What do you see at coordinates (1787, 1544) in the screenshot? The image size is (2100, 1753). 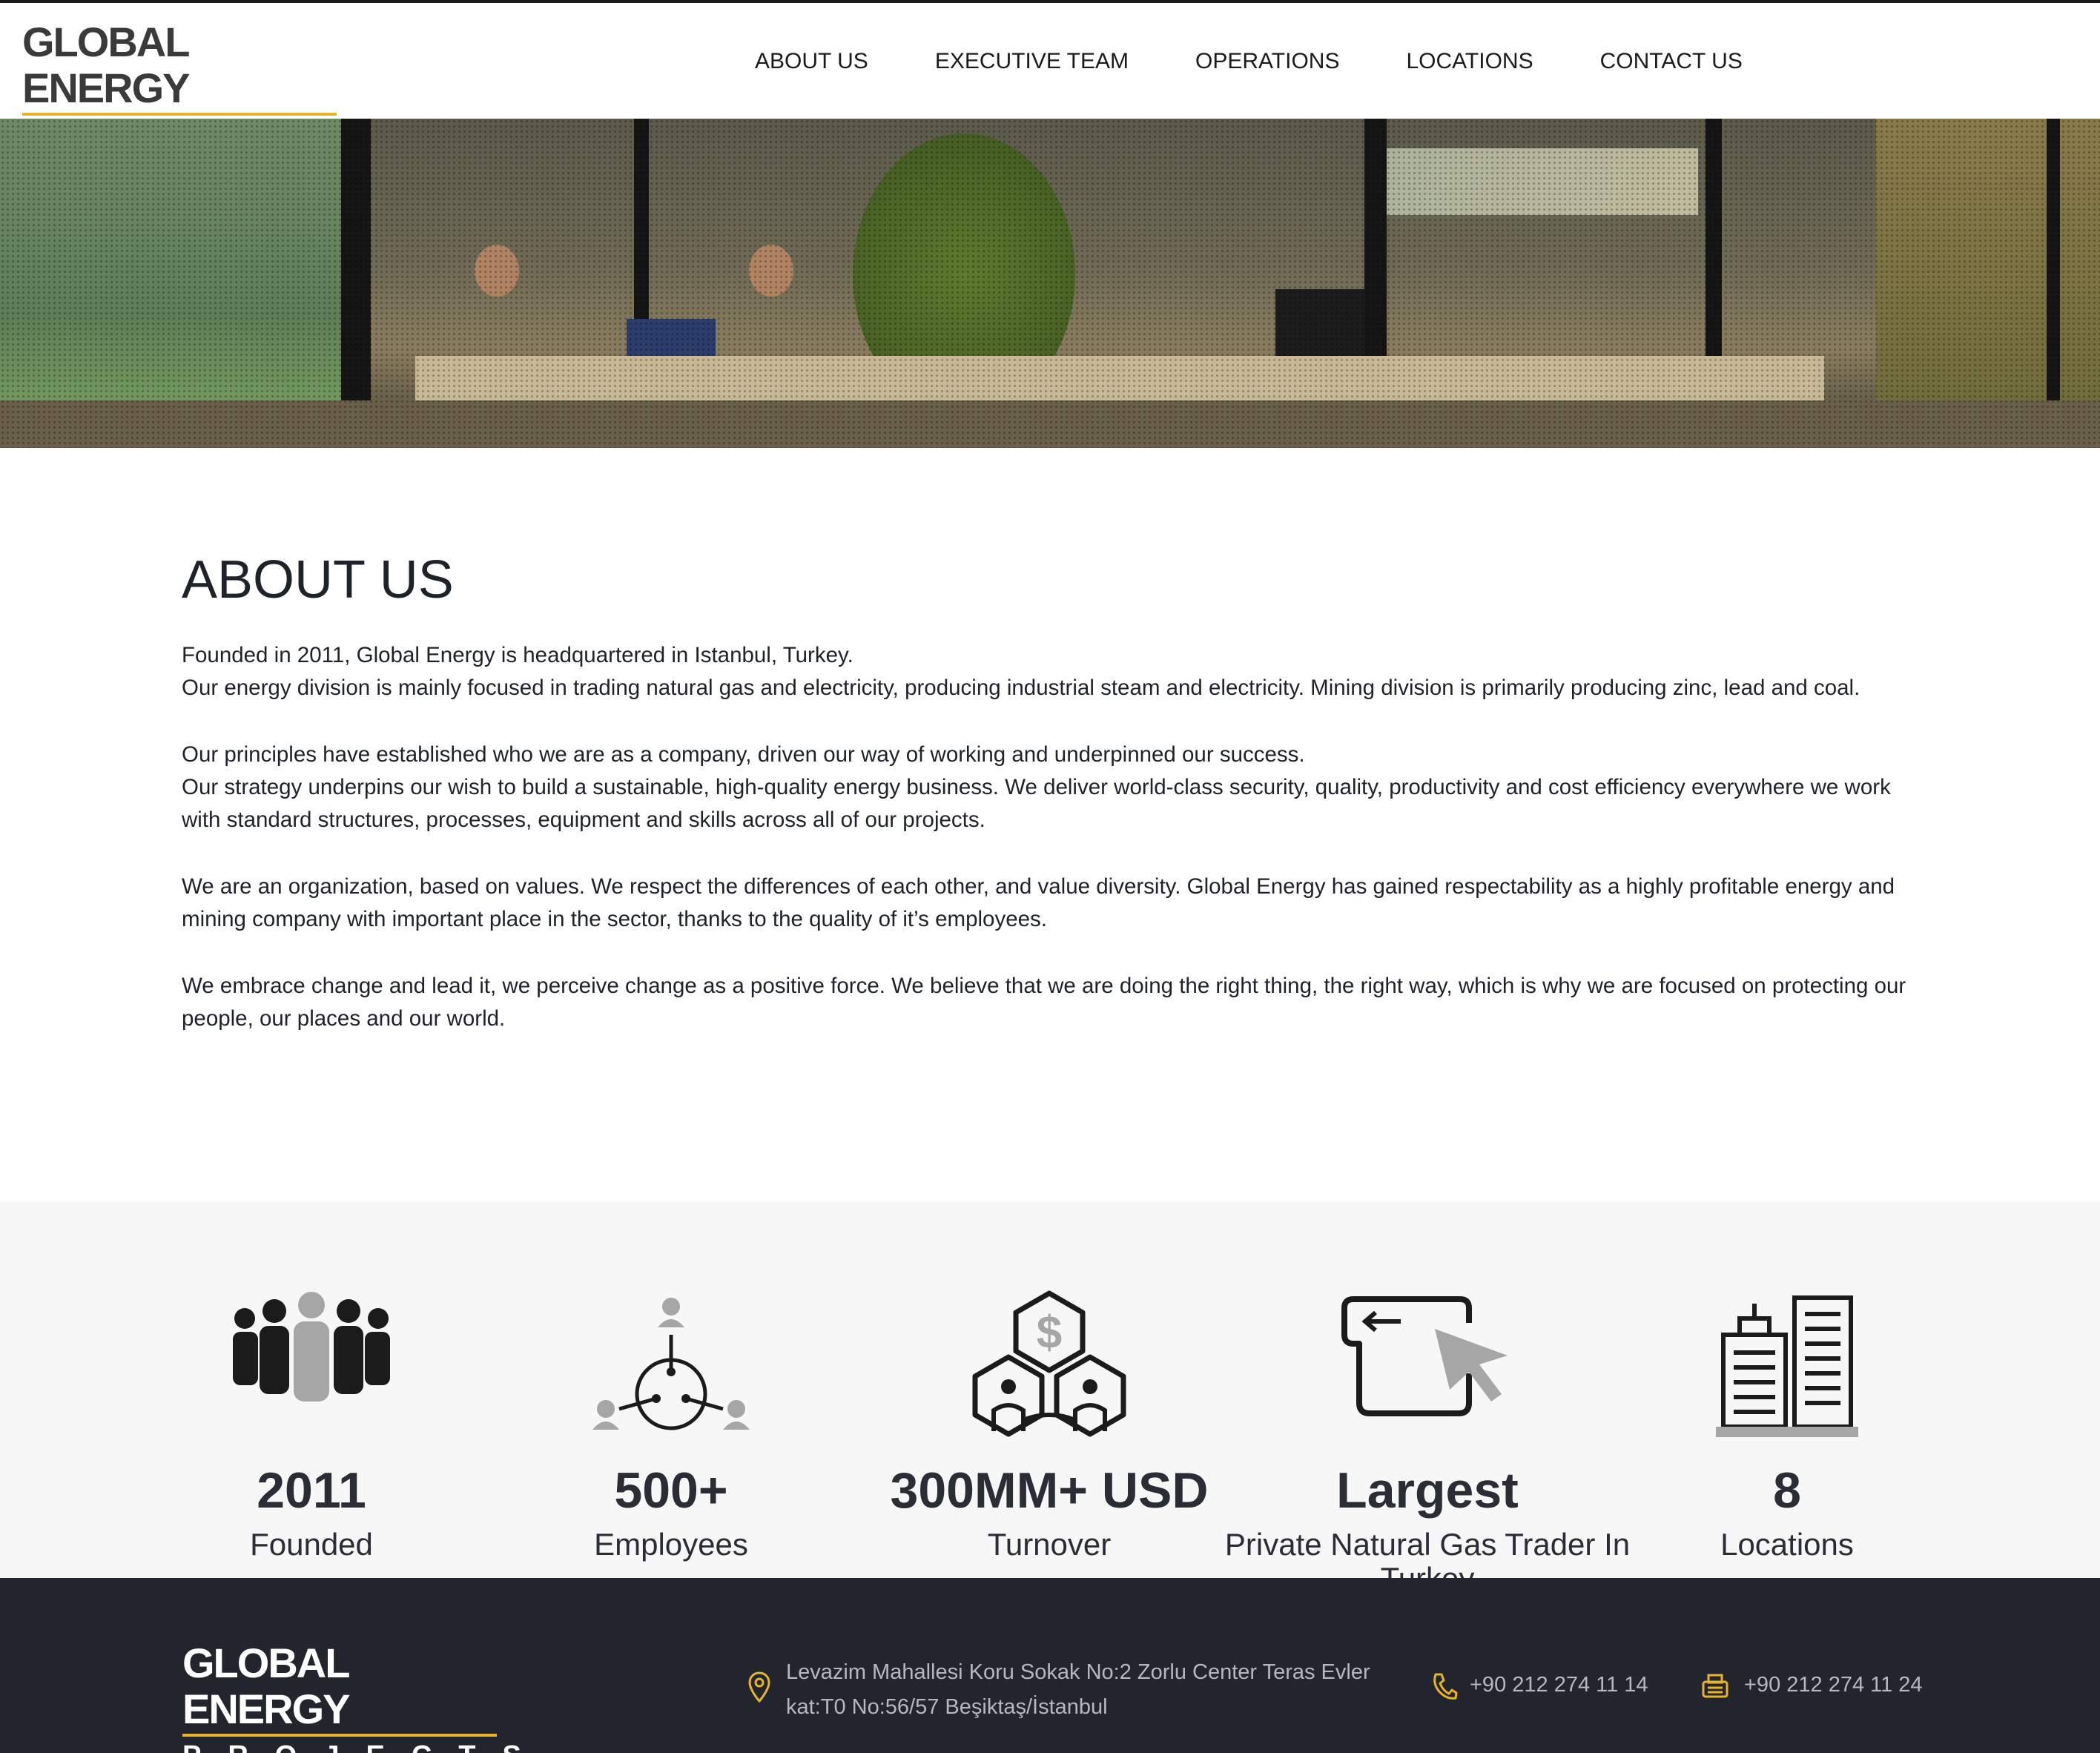 I see `stat-label: Locations` at bounding box center [1787, 1544].